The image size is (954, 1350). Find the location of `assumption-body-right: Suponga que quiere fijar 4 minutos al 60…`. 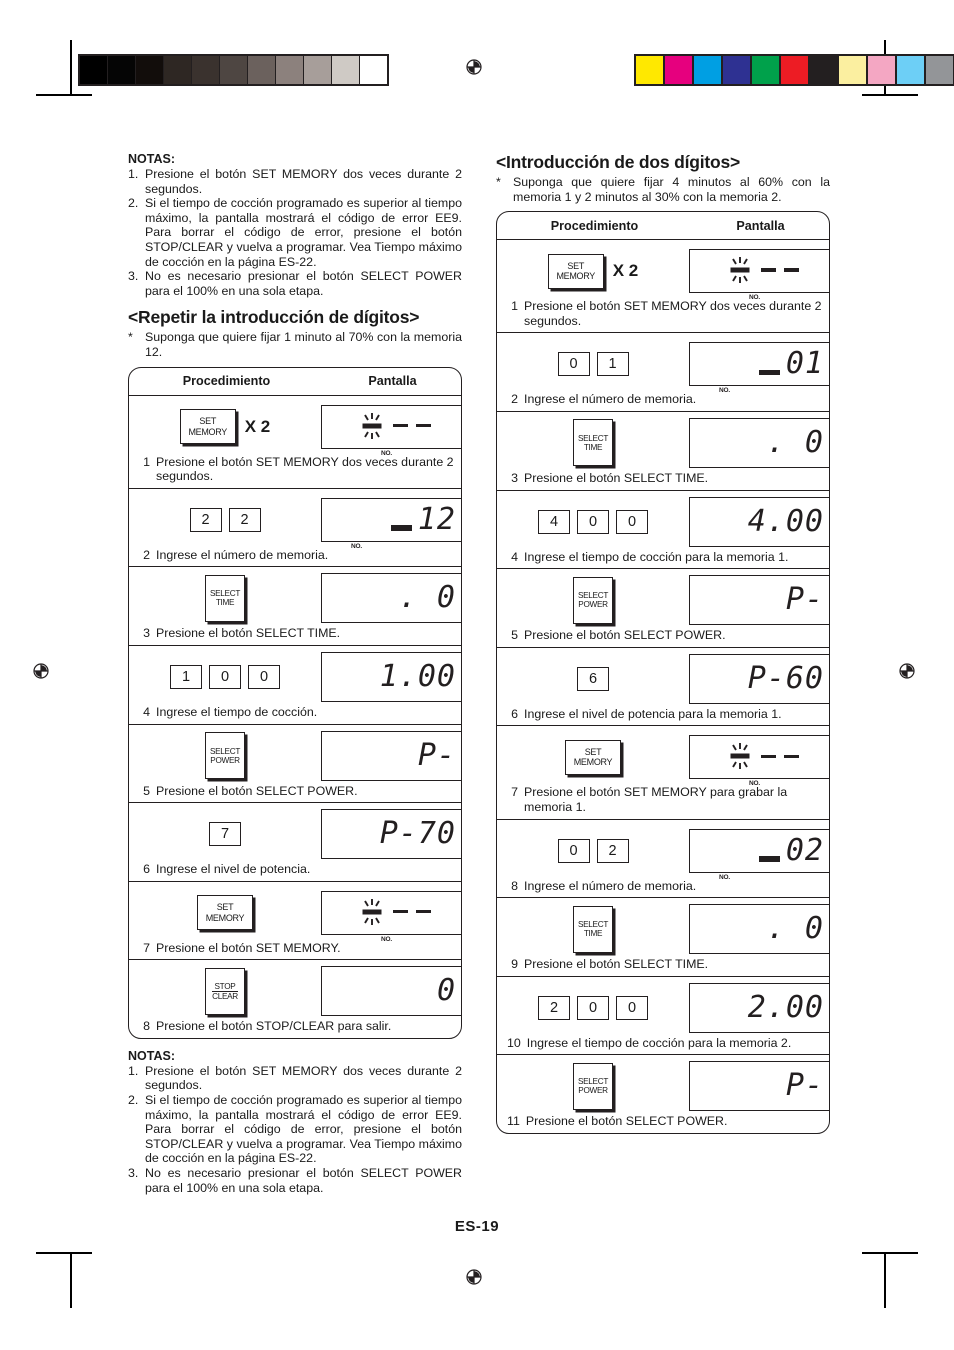

assumption-body-right: Suponga que quiere fijar 4 minutos al 60… is located at coordinates (671, 189).